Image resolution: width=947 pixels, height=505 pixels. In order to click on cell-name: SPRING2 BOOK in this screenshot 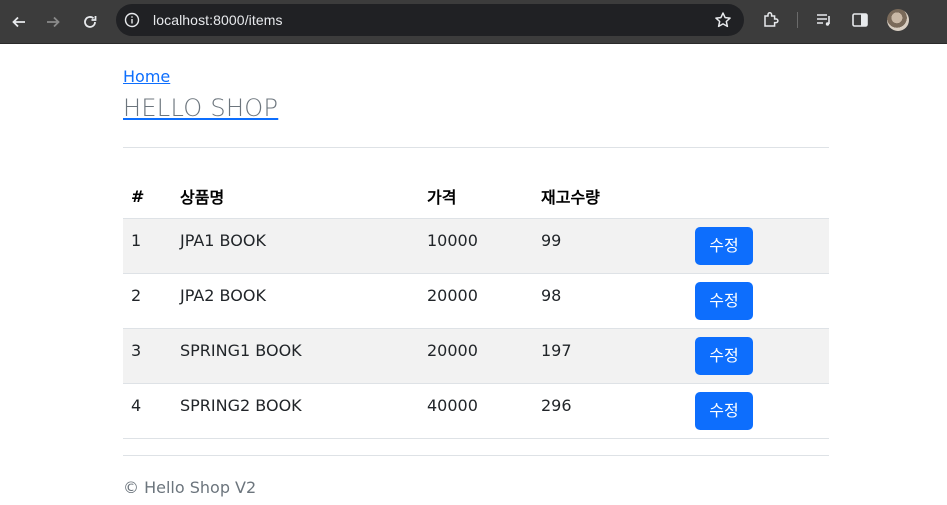, I will do `click(295, 411)`.